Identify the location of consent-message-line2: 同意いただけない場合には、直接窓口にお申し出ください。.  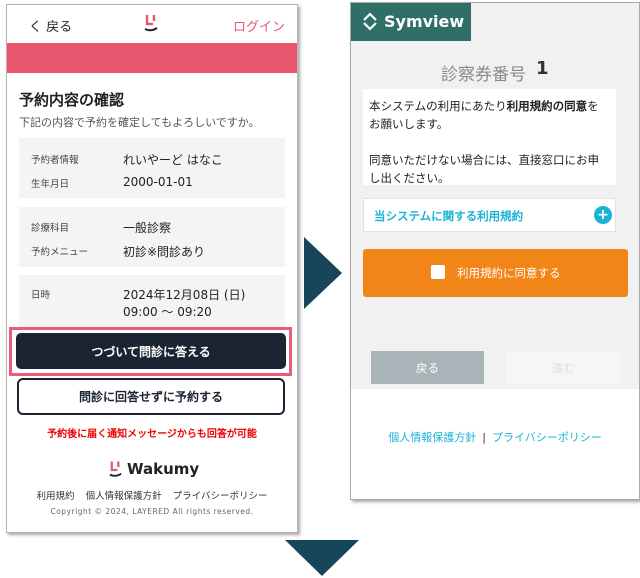
(484, 169).